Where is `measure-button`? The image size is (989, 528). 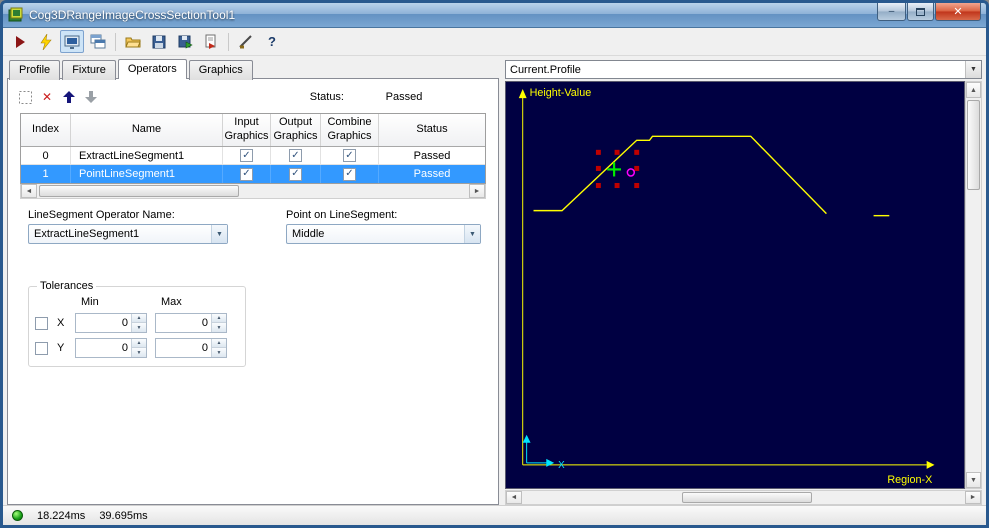 measure-button is located at coordinates (246, 41).